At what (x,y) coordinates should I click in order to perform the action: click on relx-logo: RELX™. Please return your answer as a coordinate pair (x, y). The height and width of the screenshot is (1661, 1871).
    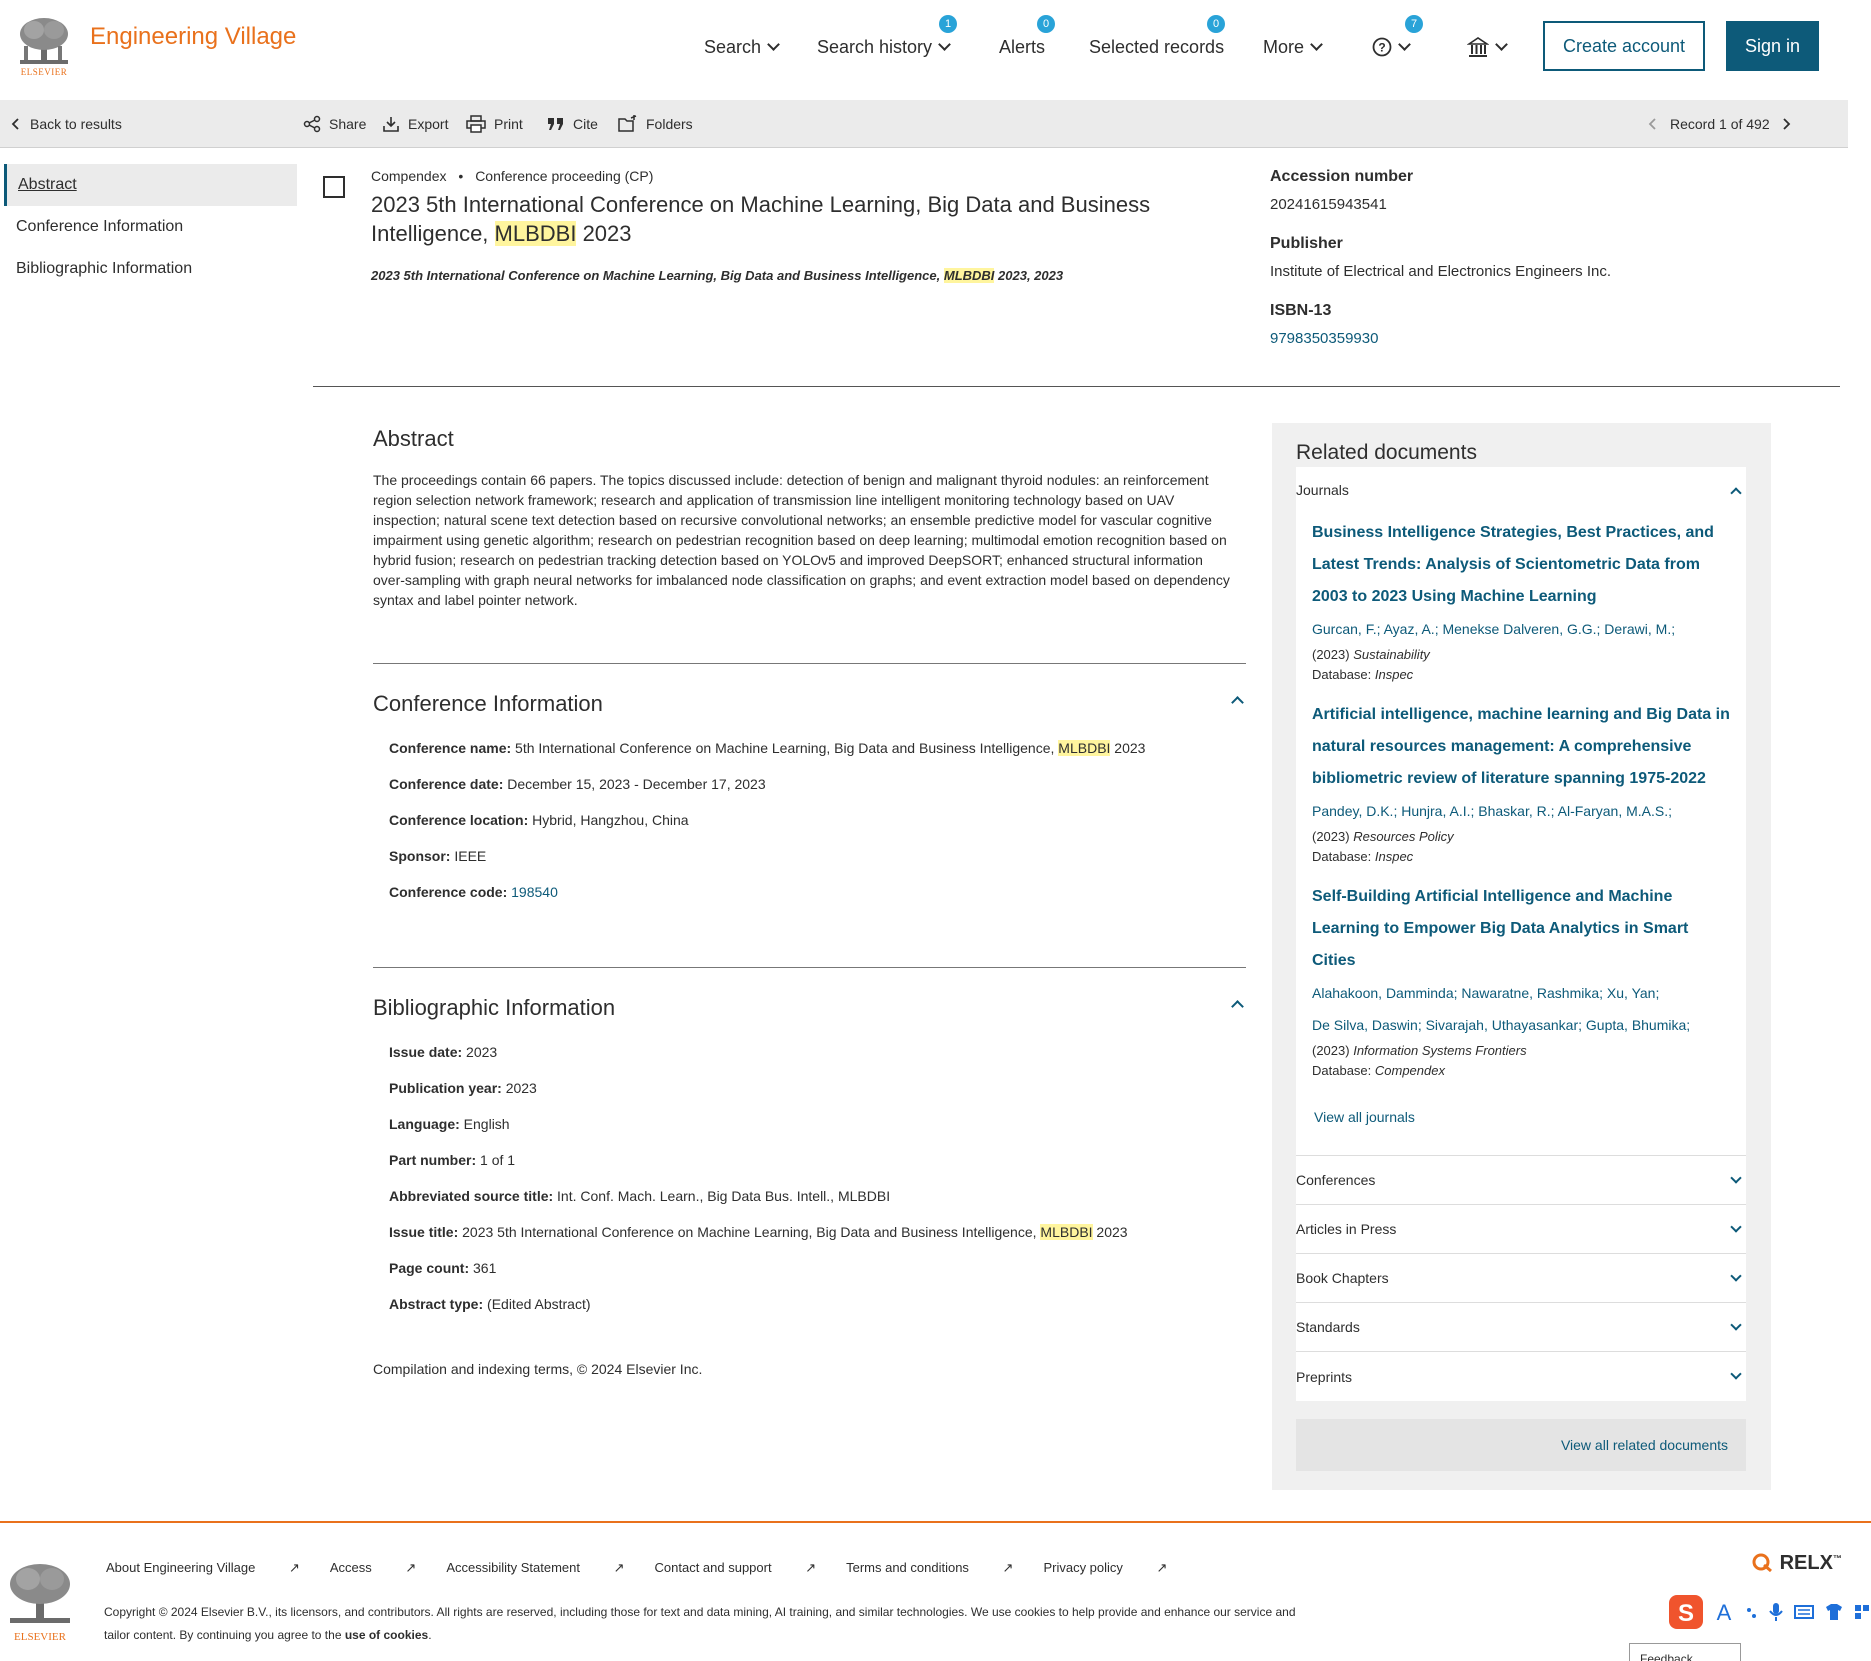
    Looking at the image, I should click on (1797, 1563).